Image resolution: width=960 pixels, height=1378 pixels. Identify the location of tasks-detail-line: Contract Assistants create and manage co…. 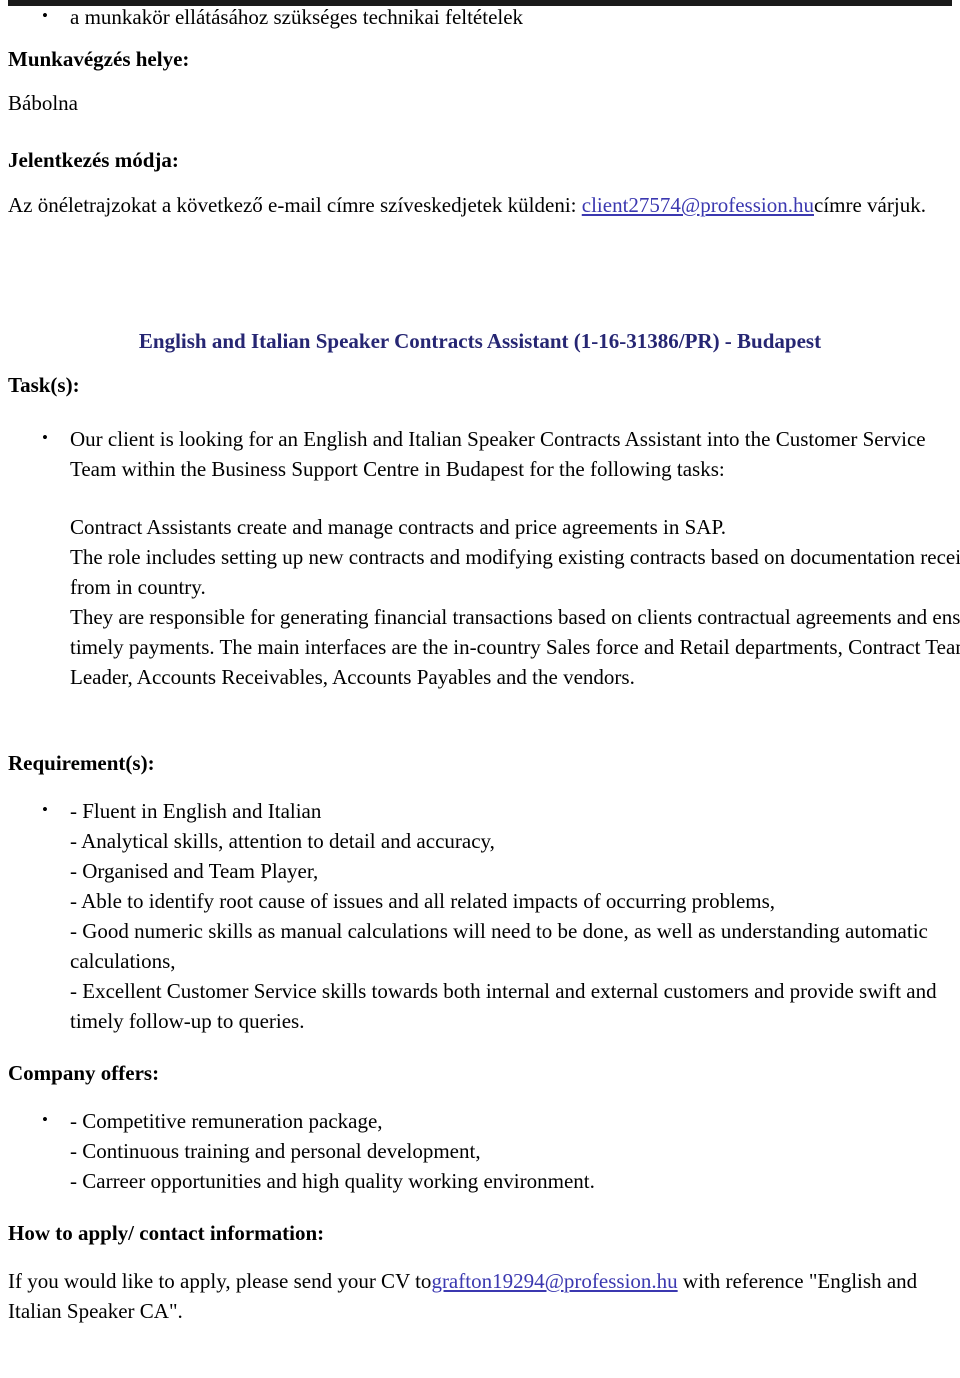
(398, 527).